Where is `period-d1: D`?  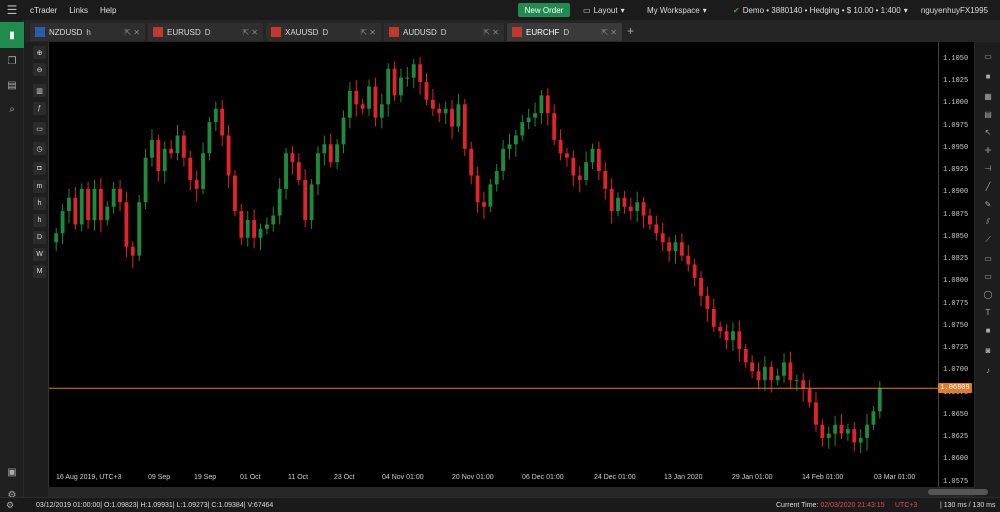 period-d1: D is located at coordinates (39, 237).